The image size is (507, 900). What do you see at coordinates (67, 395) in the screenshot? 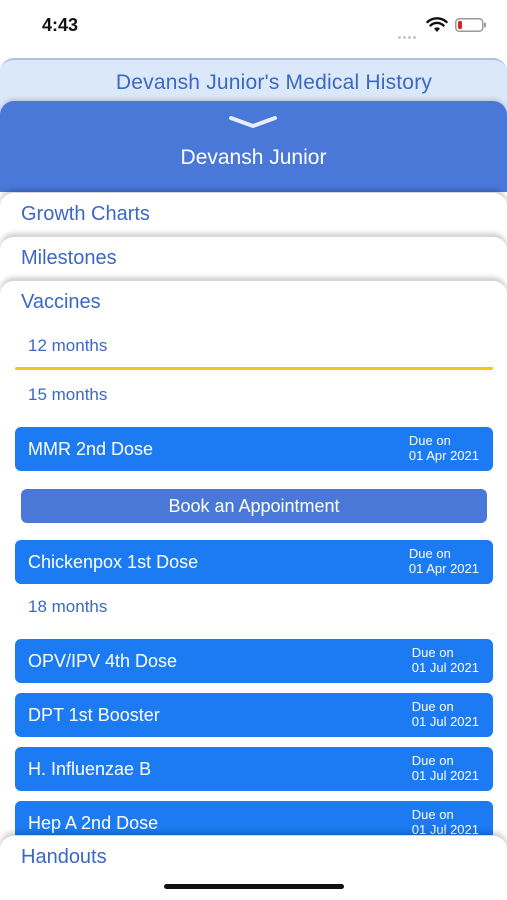
I see `age-group-15-months: 15 months` at bounding box center [67, 395].